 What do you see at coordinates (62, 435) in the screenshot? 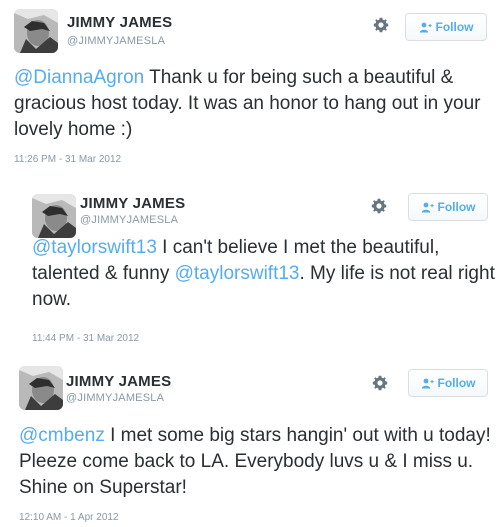
I see `mention-link: @cmbenz` at bounding box center [62, 435].